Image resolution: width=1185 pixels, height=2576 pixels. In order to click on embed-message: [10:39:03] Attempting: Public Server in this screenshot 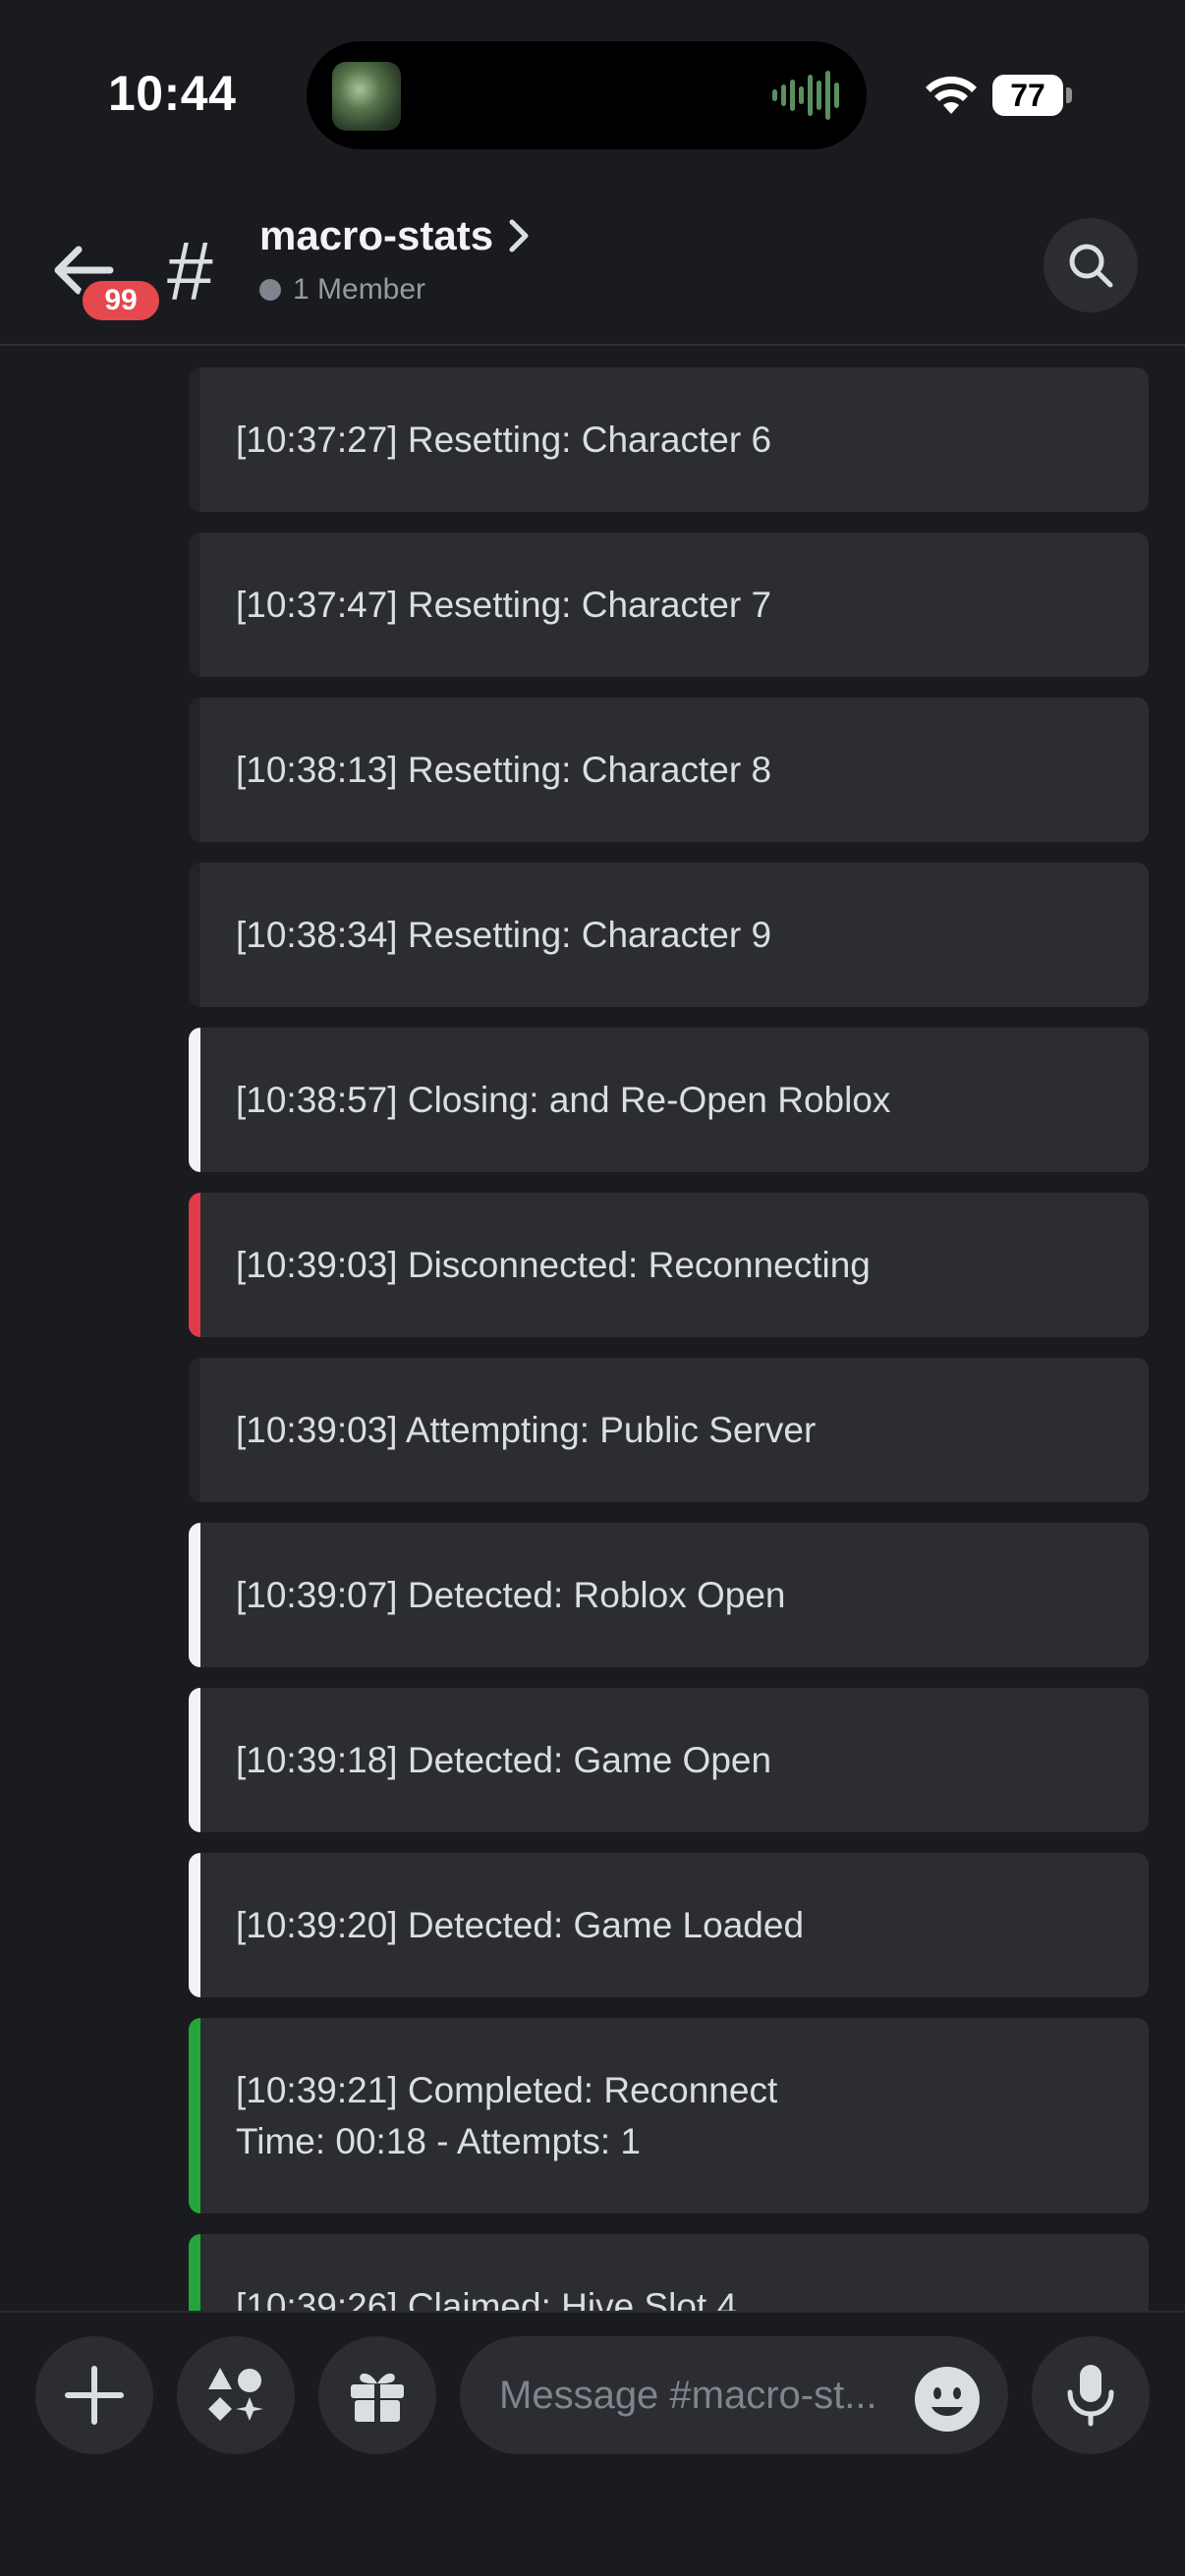, I will do `click(669, 1430)`.